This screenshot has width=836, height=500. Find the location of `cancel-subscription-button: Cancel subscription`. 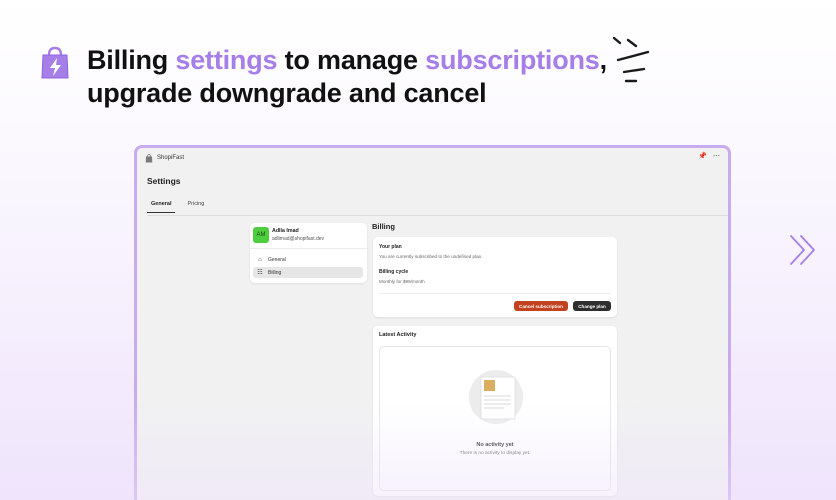

cancel-subscription-button: Cancel subscription is located at coordinates (541, 306).